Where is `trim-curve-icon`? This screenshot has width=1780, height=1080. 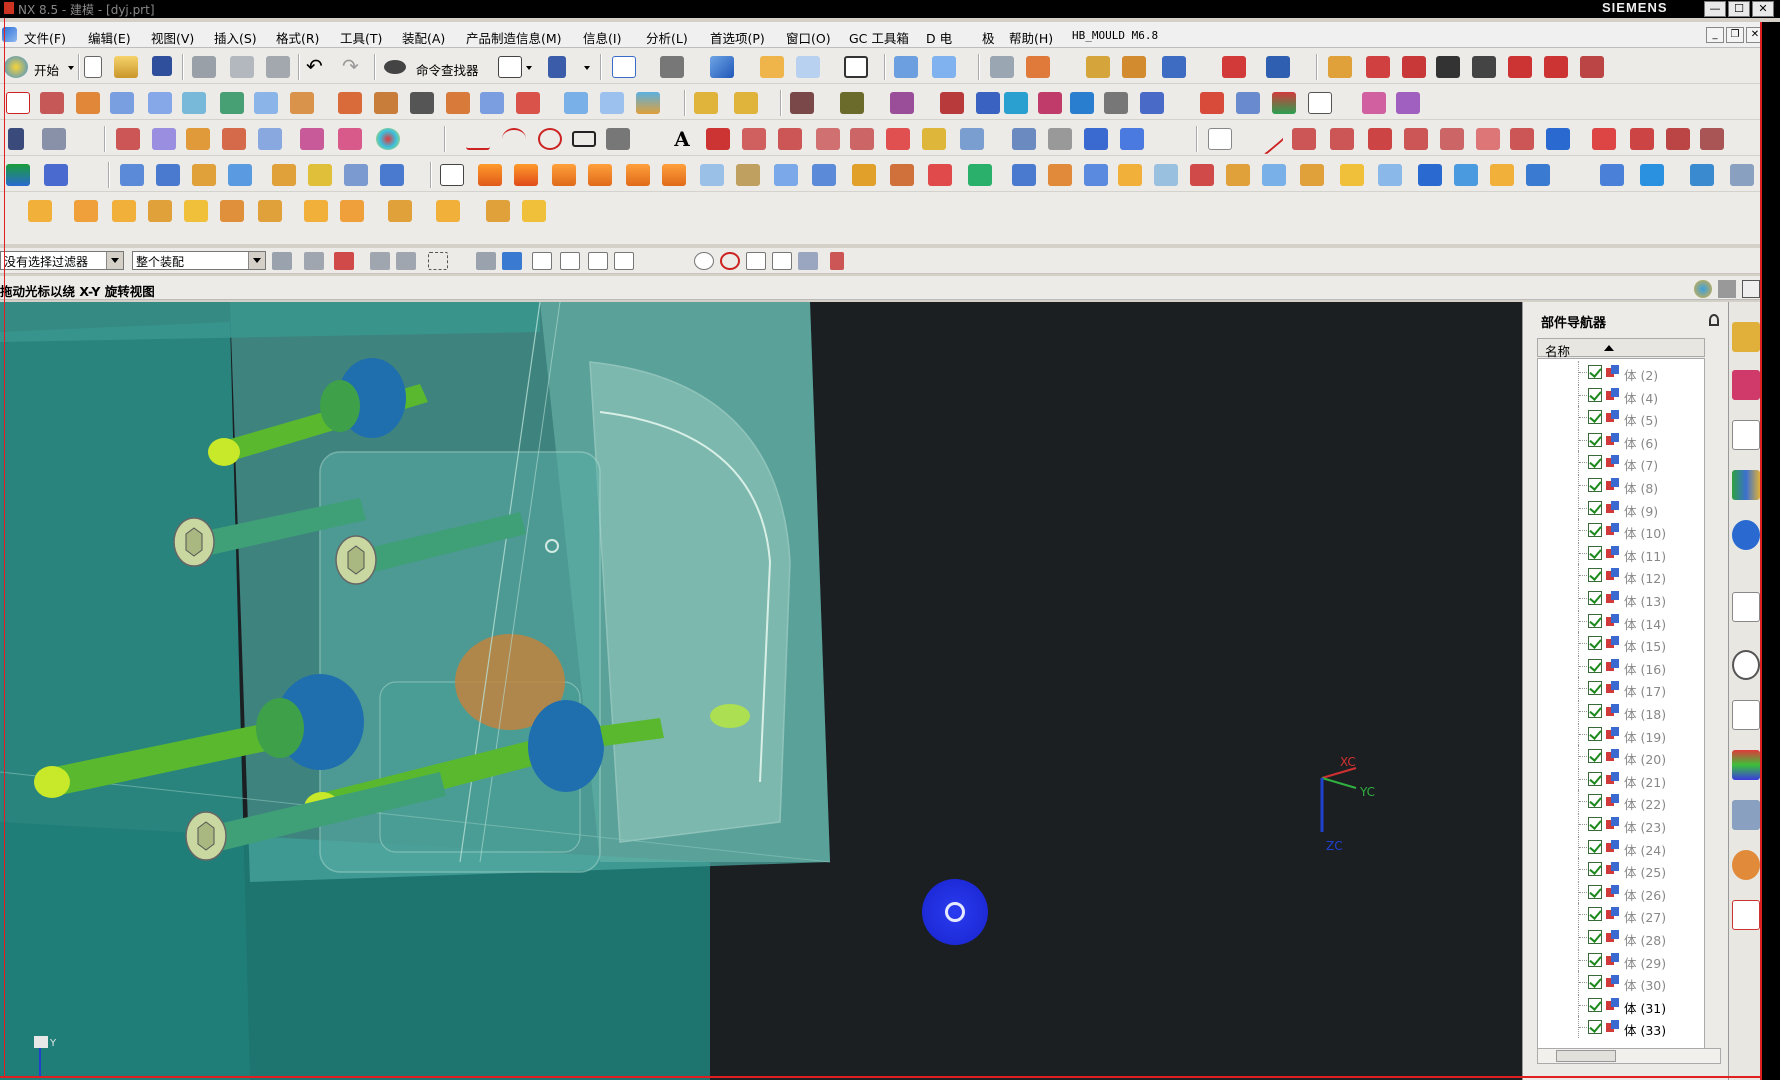 trim-curve-icon is located at coordinates (1378, 67).